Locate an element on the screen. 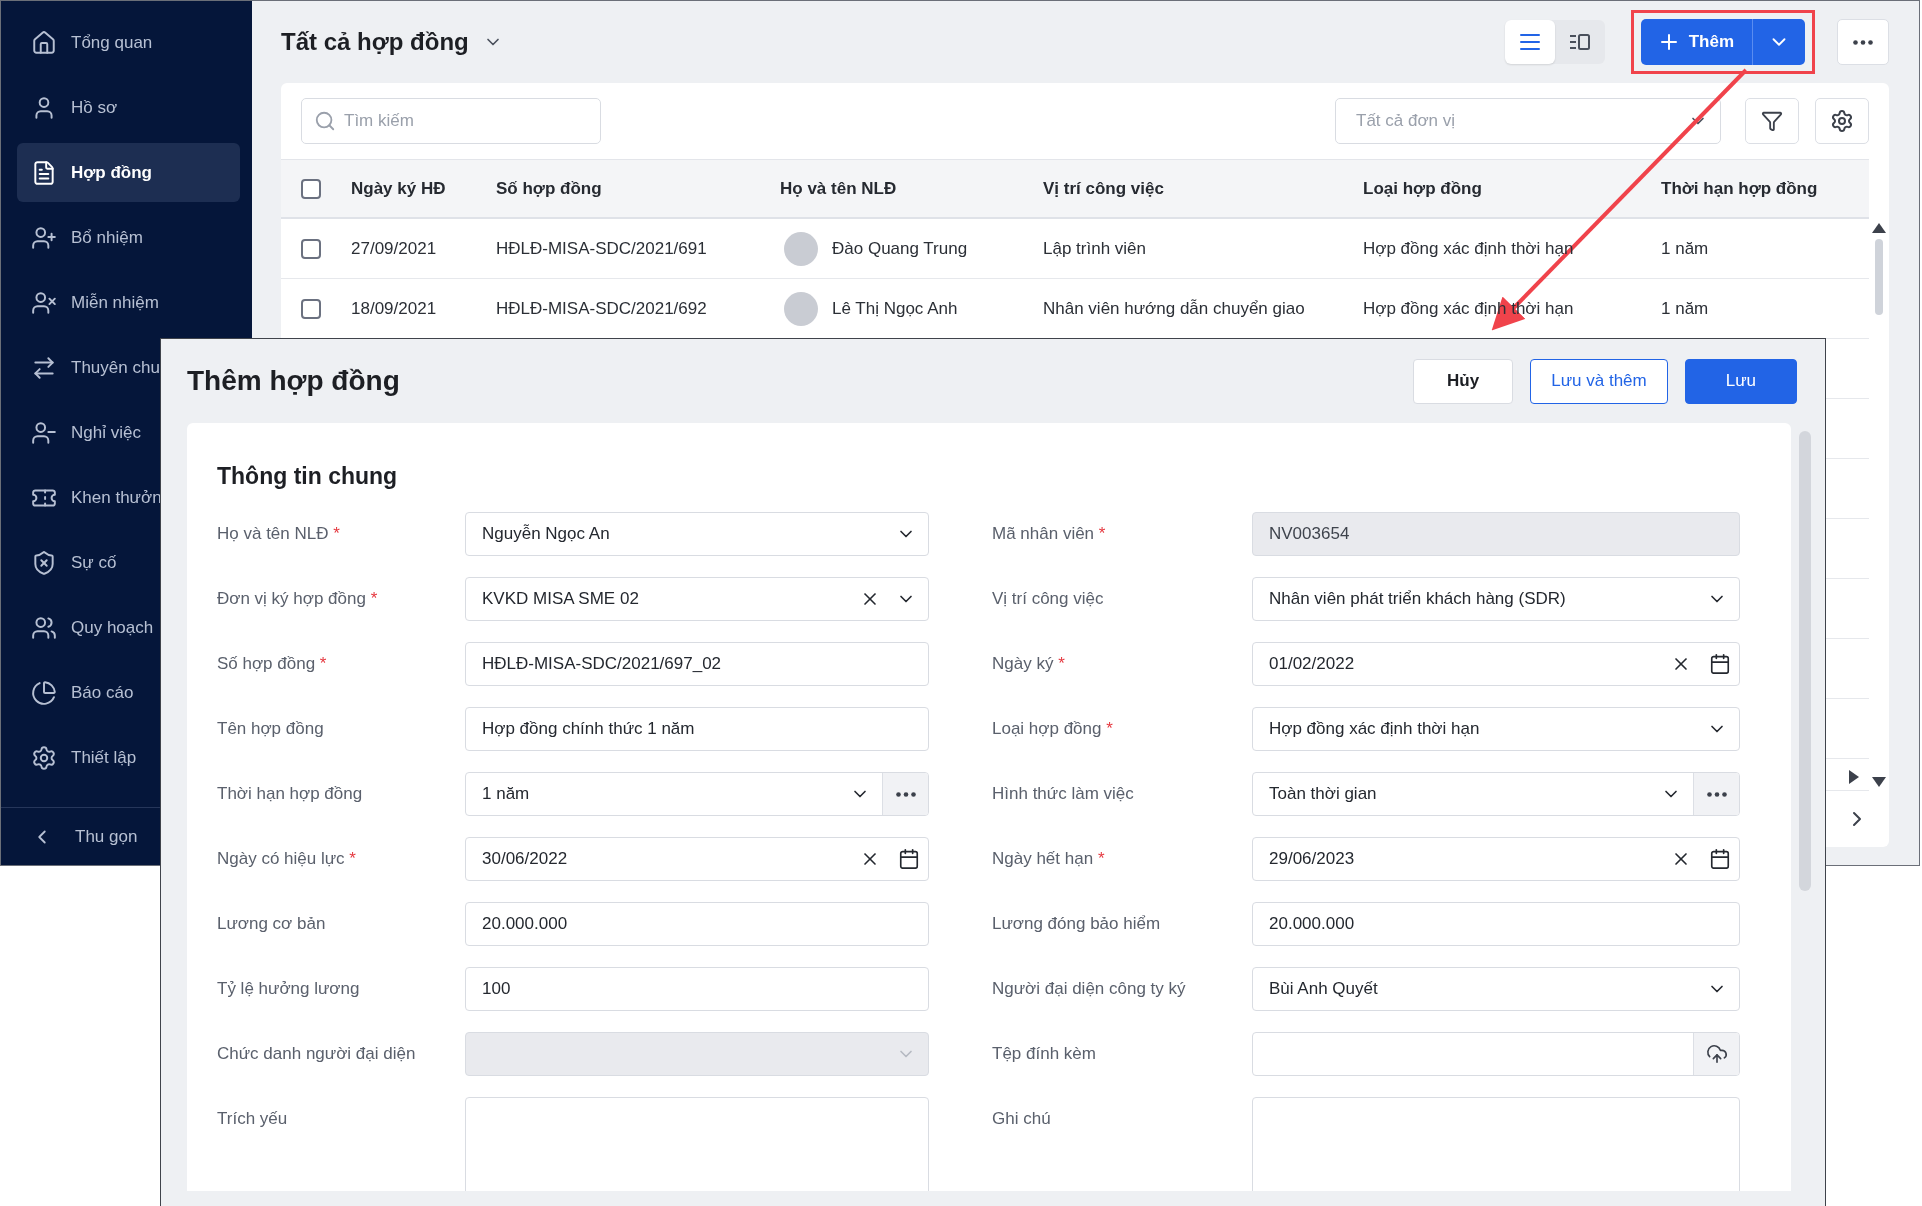 The width and height of the screenshot is (1922, 1206). table-cell-text: Lập trình viên is located at coordinates (1095, 248).